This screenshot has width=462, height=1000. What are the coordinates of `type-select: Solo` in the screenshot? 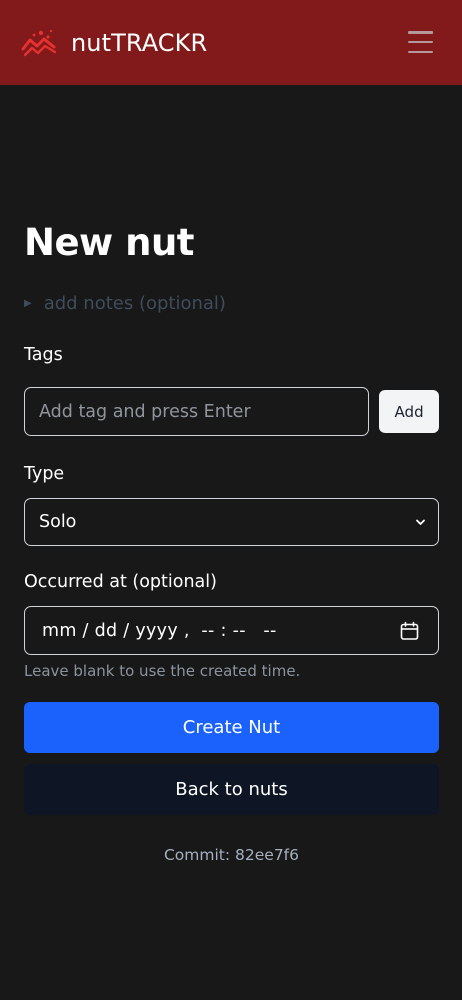 It's located at (231, 522).